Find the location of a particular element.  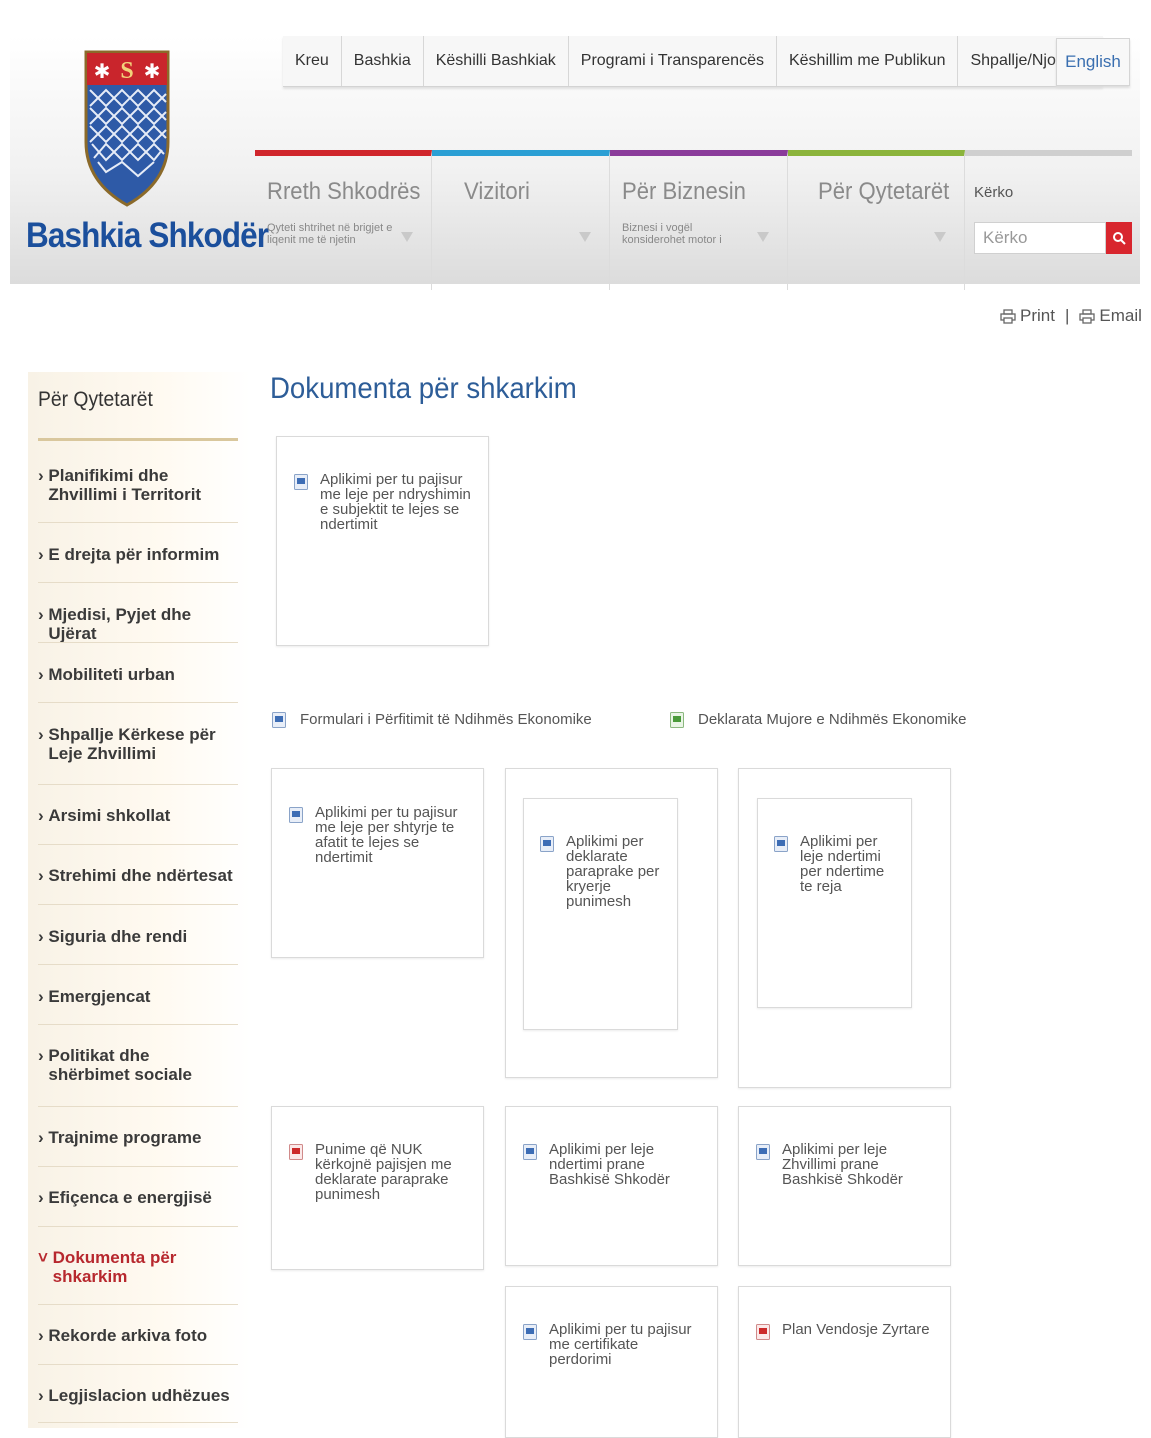

top-menu-item-kreu: Kreu is located at coordinates (312, 61).